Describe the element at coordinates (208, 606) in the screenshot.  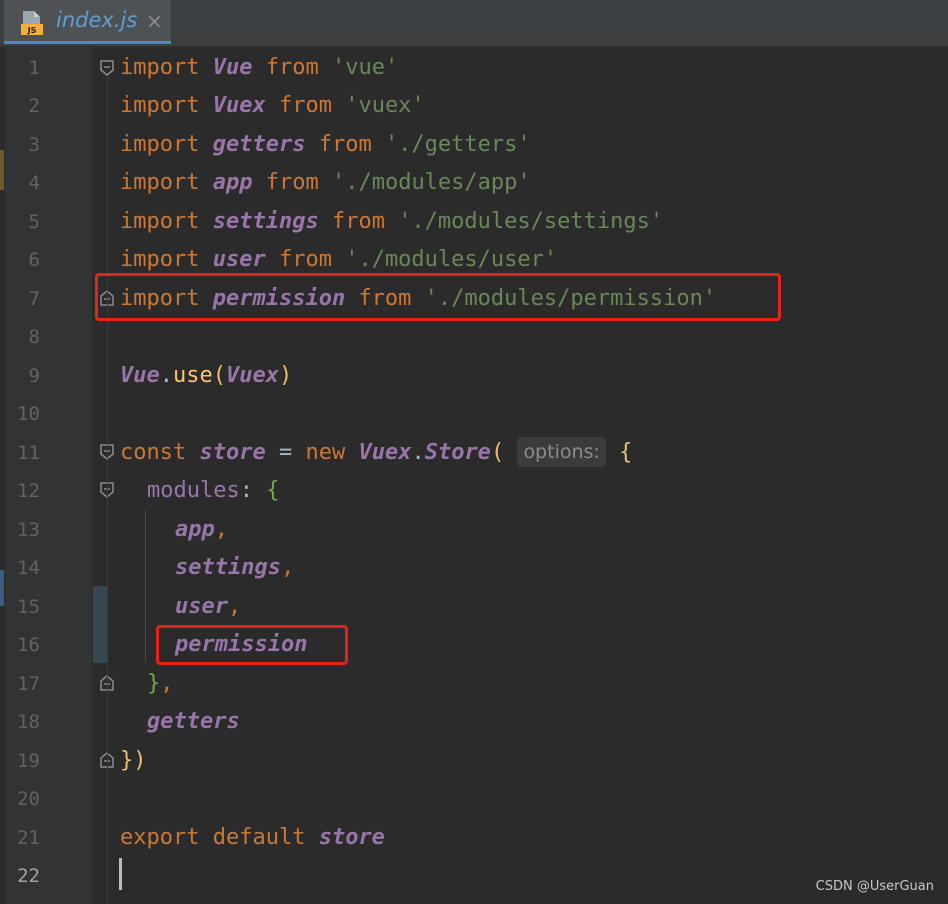
I see `code-line-15: user,` at that location.